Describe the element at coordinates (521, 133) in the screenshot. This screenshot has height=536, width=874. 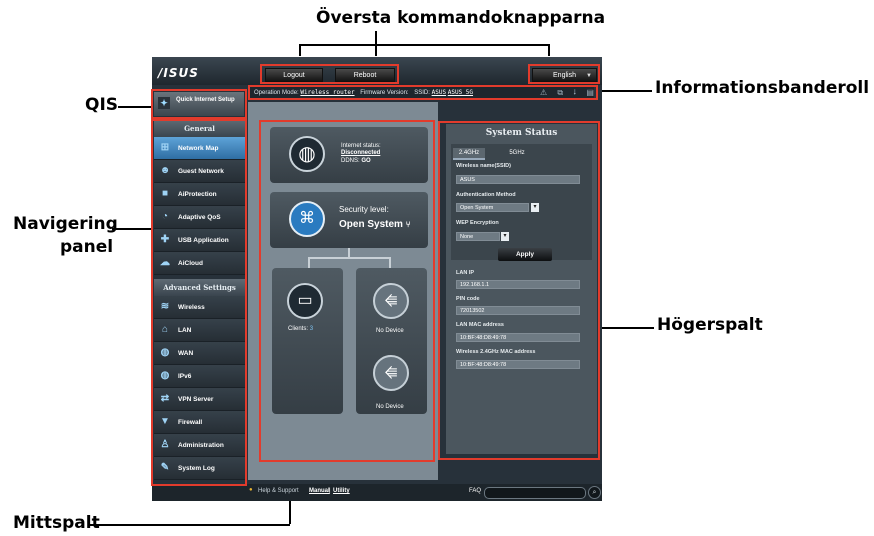
I see `system-status-title: System Status` at that location.